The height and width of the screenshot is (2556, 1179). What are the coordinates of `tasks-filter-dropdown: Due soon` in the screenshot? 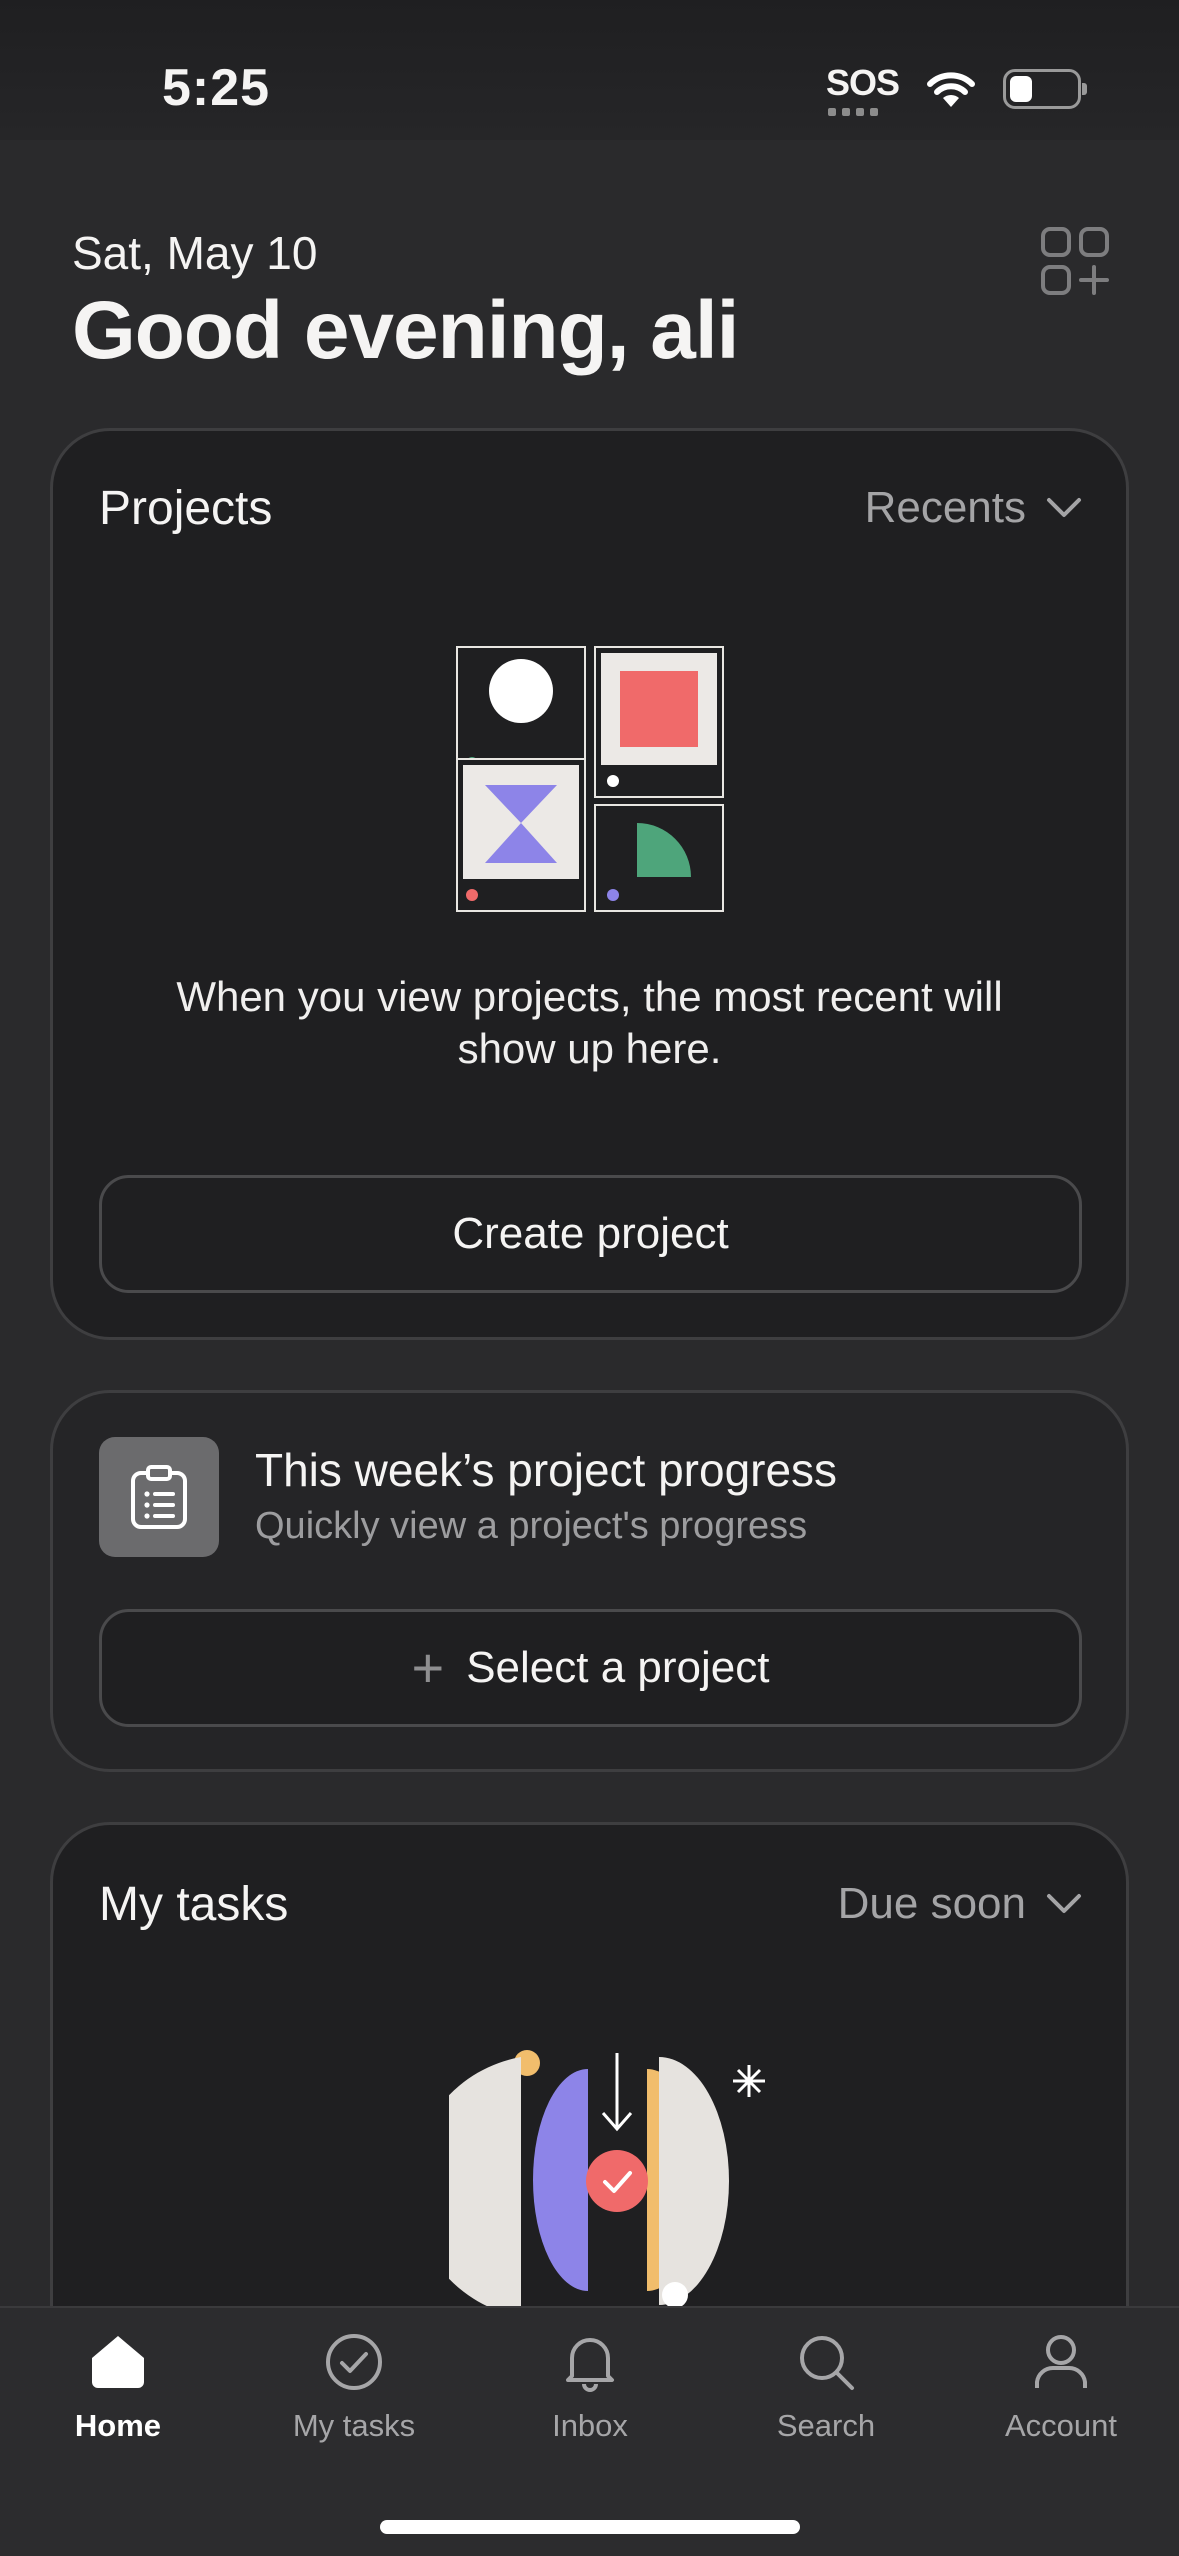 It's located at (960, 1904).